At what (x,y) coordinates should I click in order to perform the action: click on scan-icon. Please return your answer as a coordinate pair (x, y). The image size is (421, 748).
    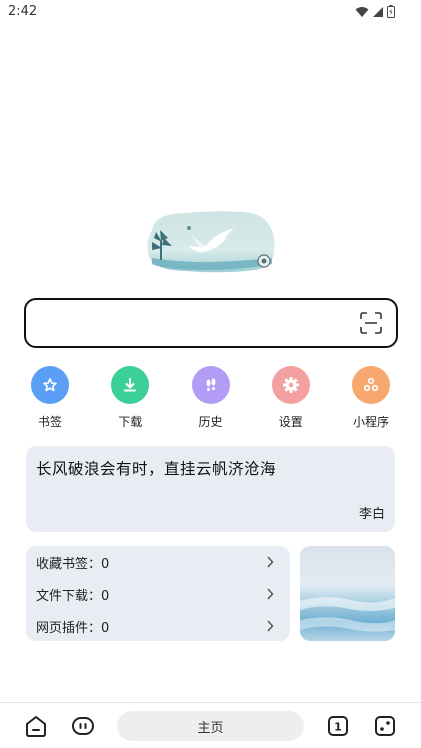
    Looking at the image, I should click on (371, 323).